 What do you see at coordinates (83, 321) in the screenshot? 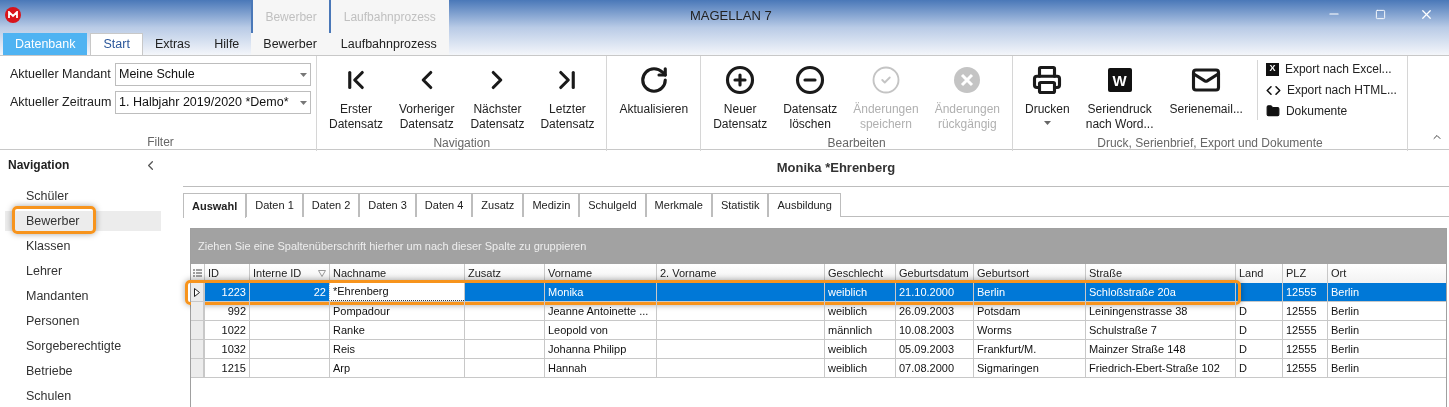
I see `nav-item: Personen` at bounding box center [83, 321].